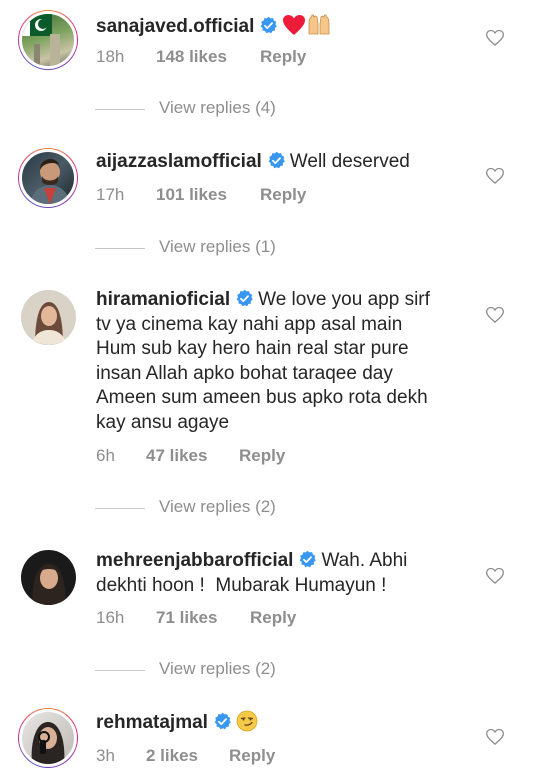 The width and height of the screenshot is (538, 781). I want to click on comment-likes: 2 likes, so click(172, 756).